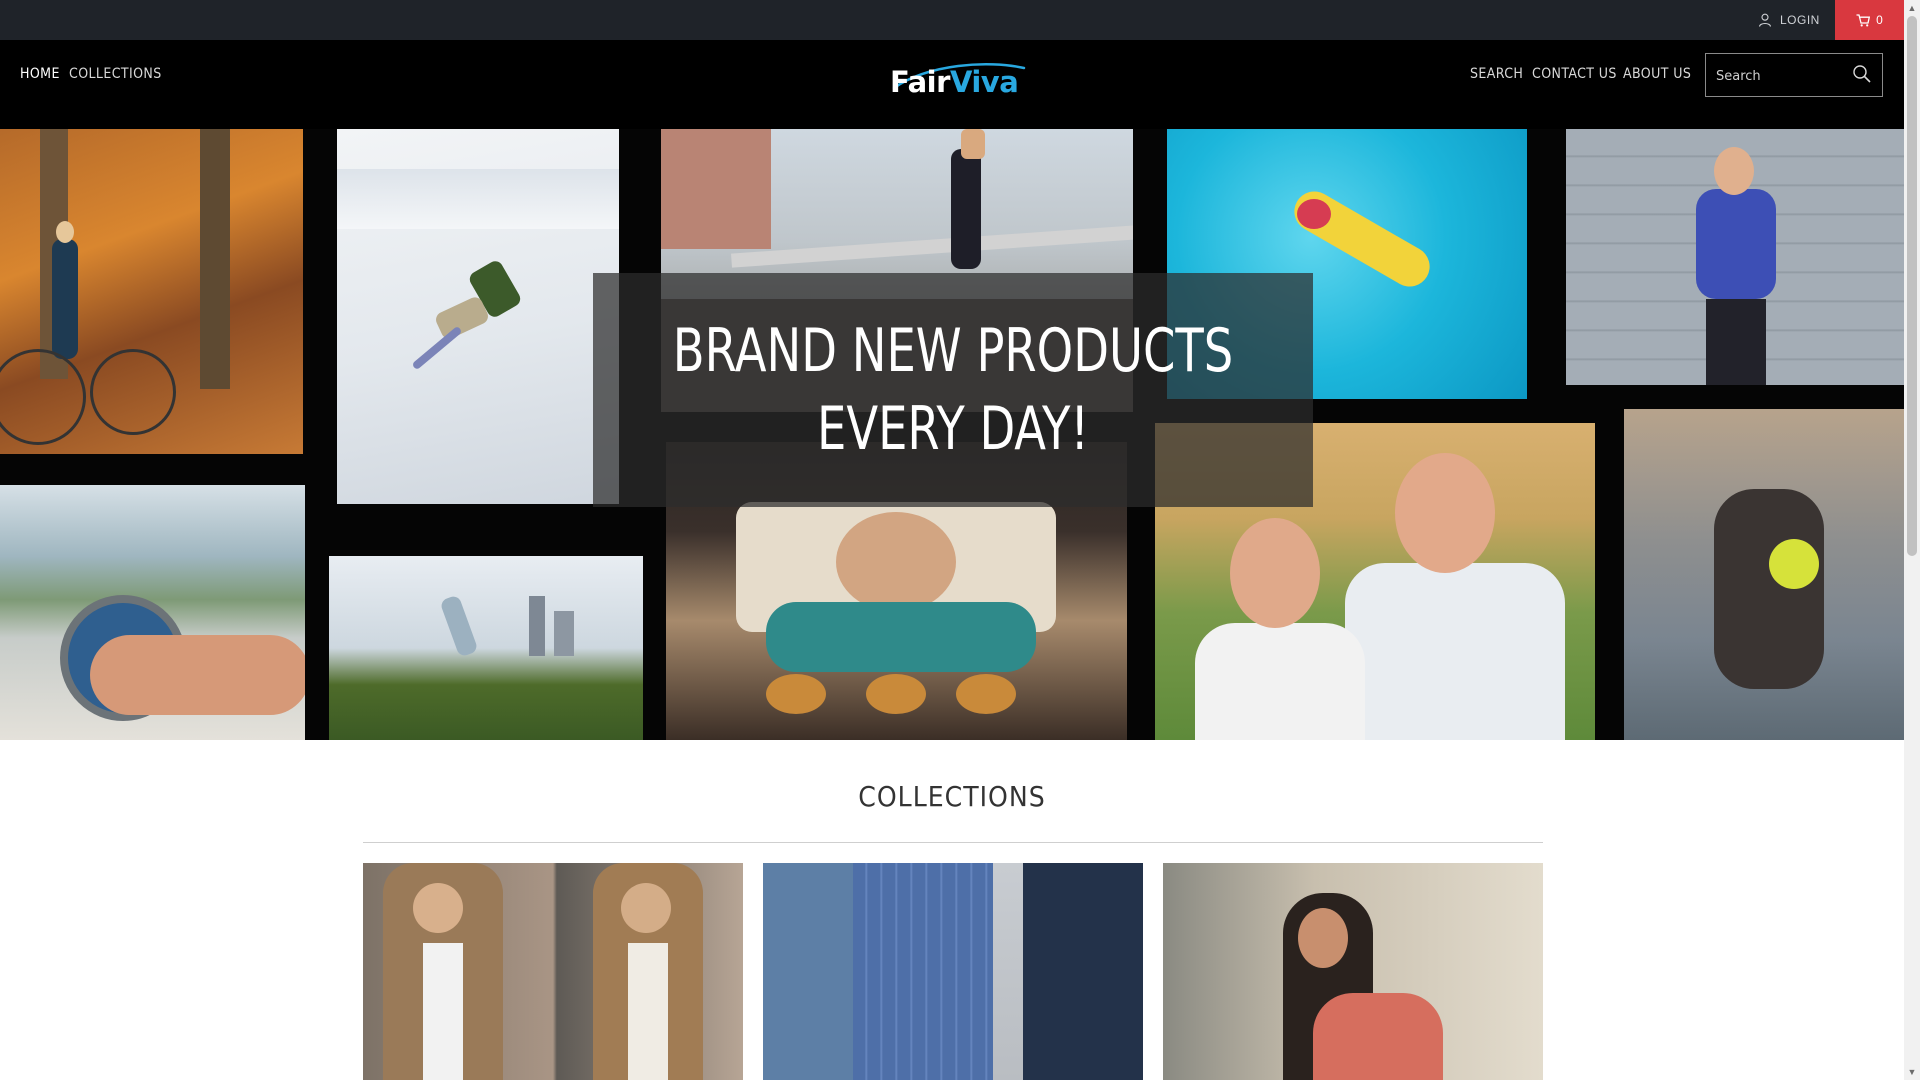  I want to click on login-label: LOGIN, so click(1800, 20).